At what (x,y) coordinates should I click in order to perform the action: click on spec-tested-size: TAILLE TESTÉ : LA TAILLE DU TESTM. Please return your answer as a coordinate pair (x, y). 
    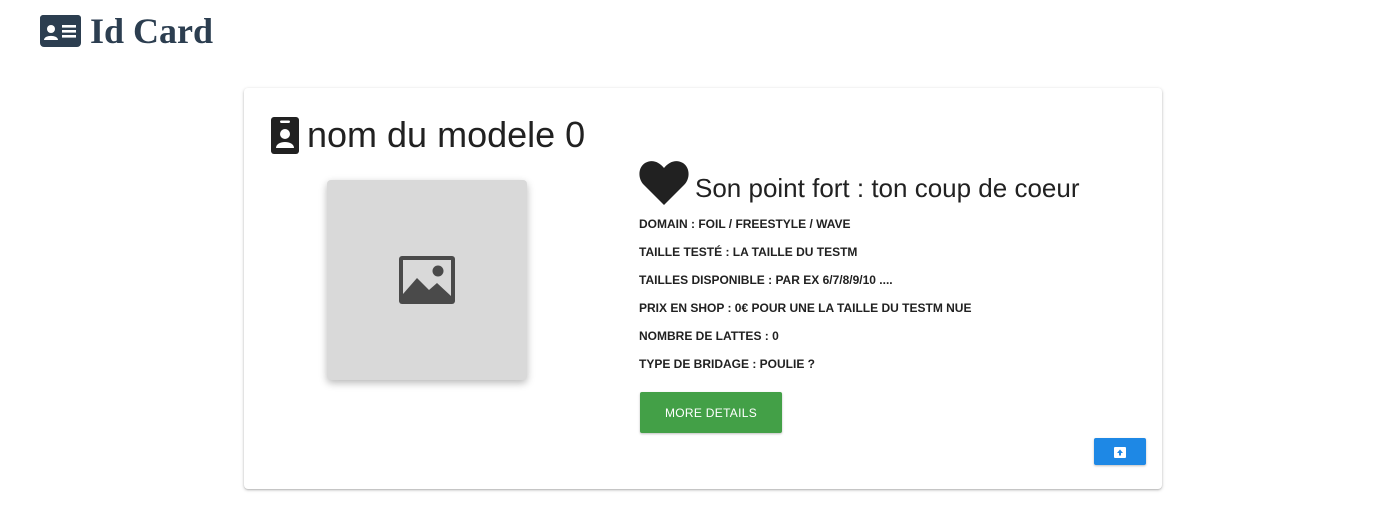
    Looking at the image, I should click on (748, 252).